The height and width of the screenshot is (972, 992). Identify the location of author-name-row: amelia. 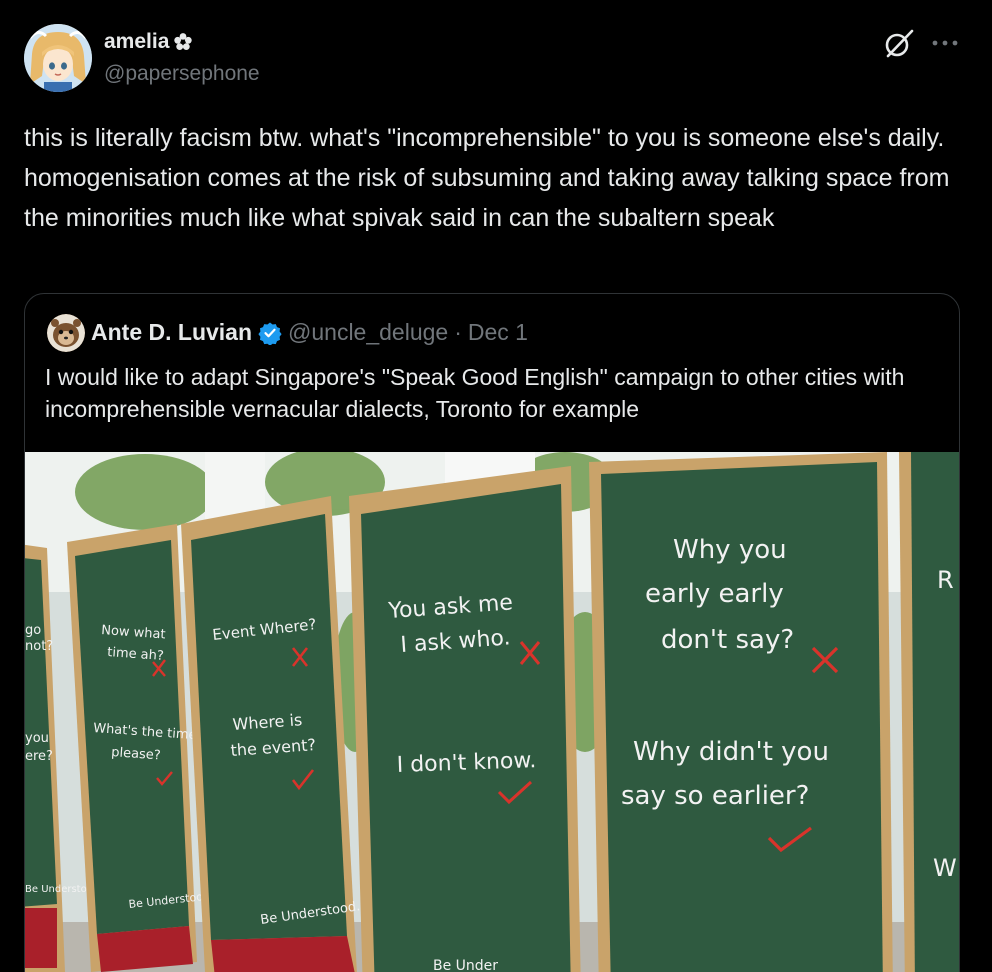
(148, 42).